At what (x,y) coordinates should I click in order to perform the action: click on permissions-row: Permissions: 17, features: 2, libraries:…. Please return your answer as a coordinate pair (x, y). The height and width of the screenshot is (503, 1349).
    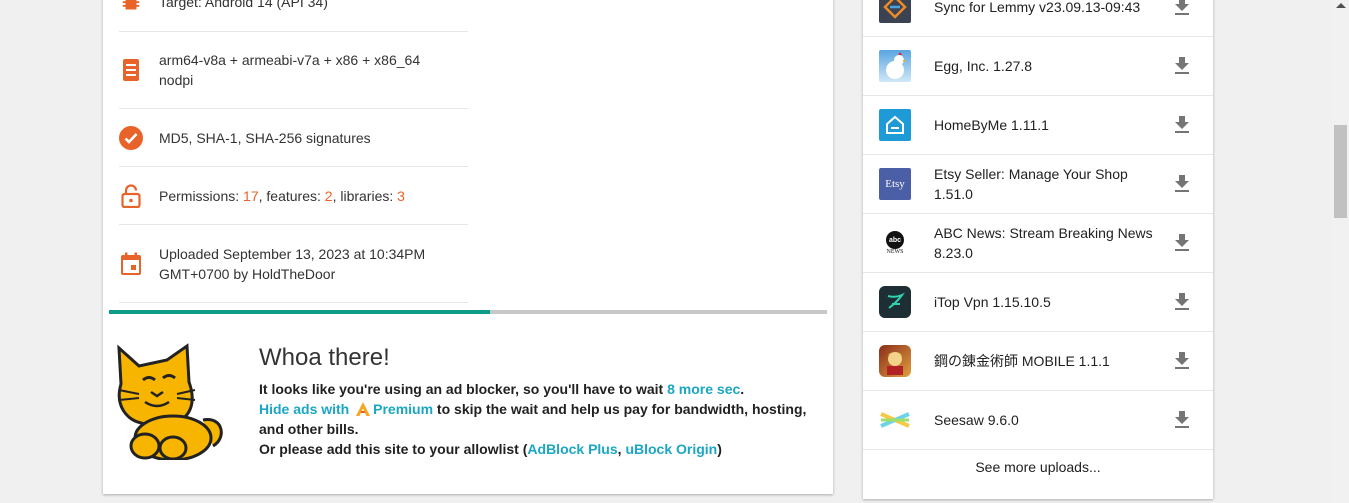
    Looking at the image, I should click on (293, 196).